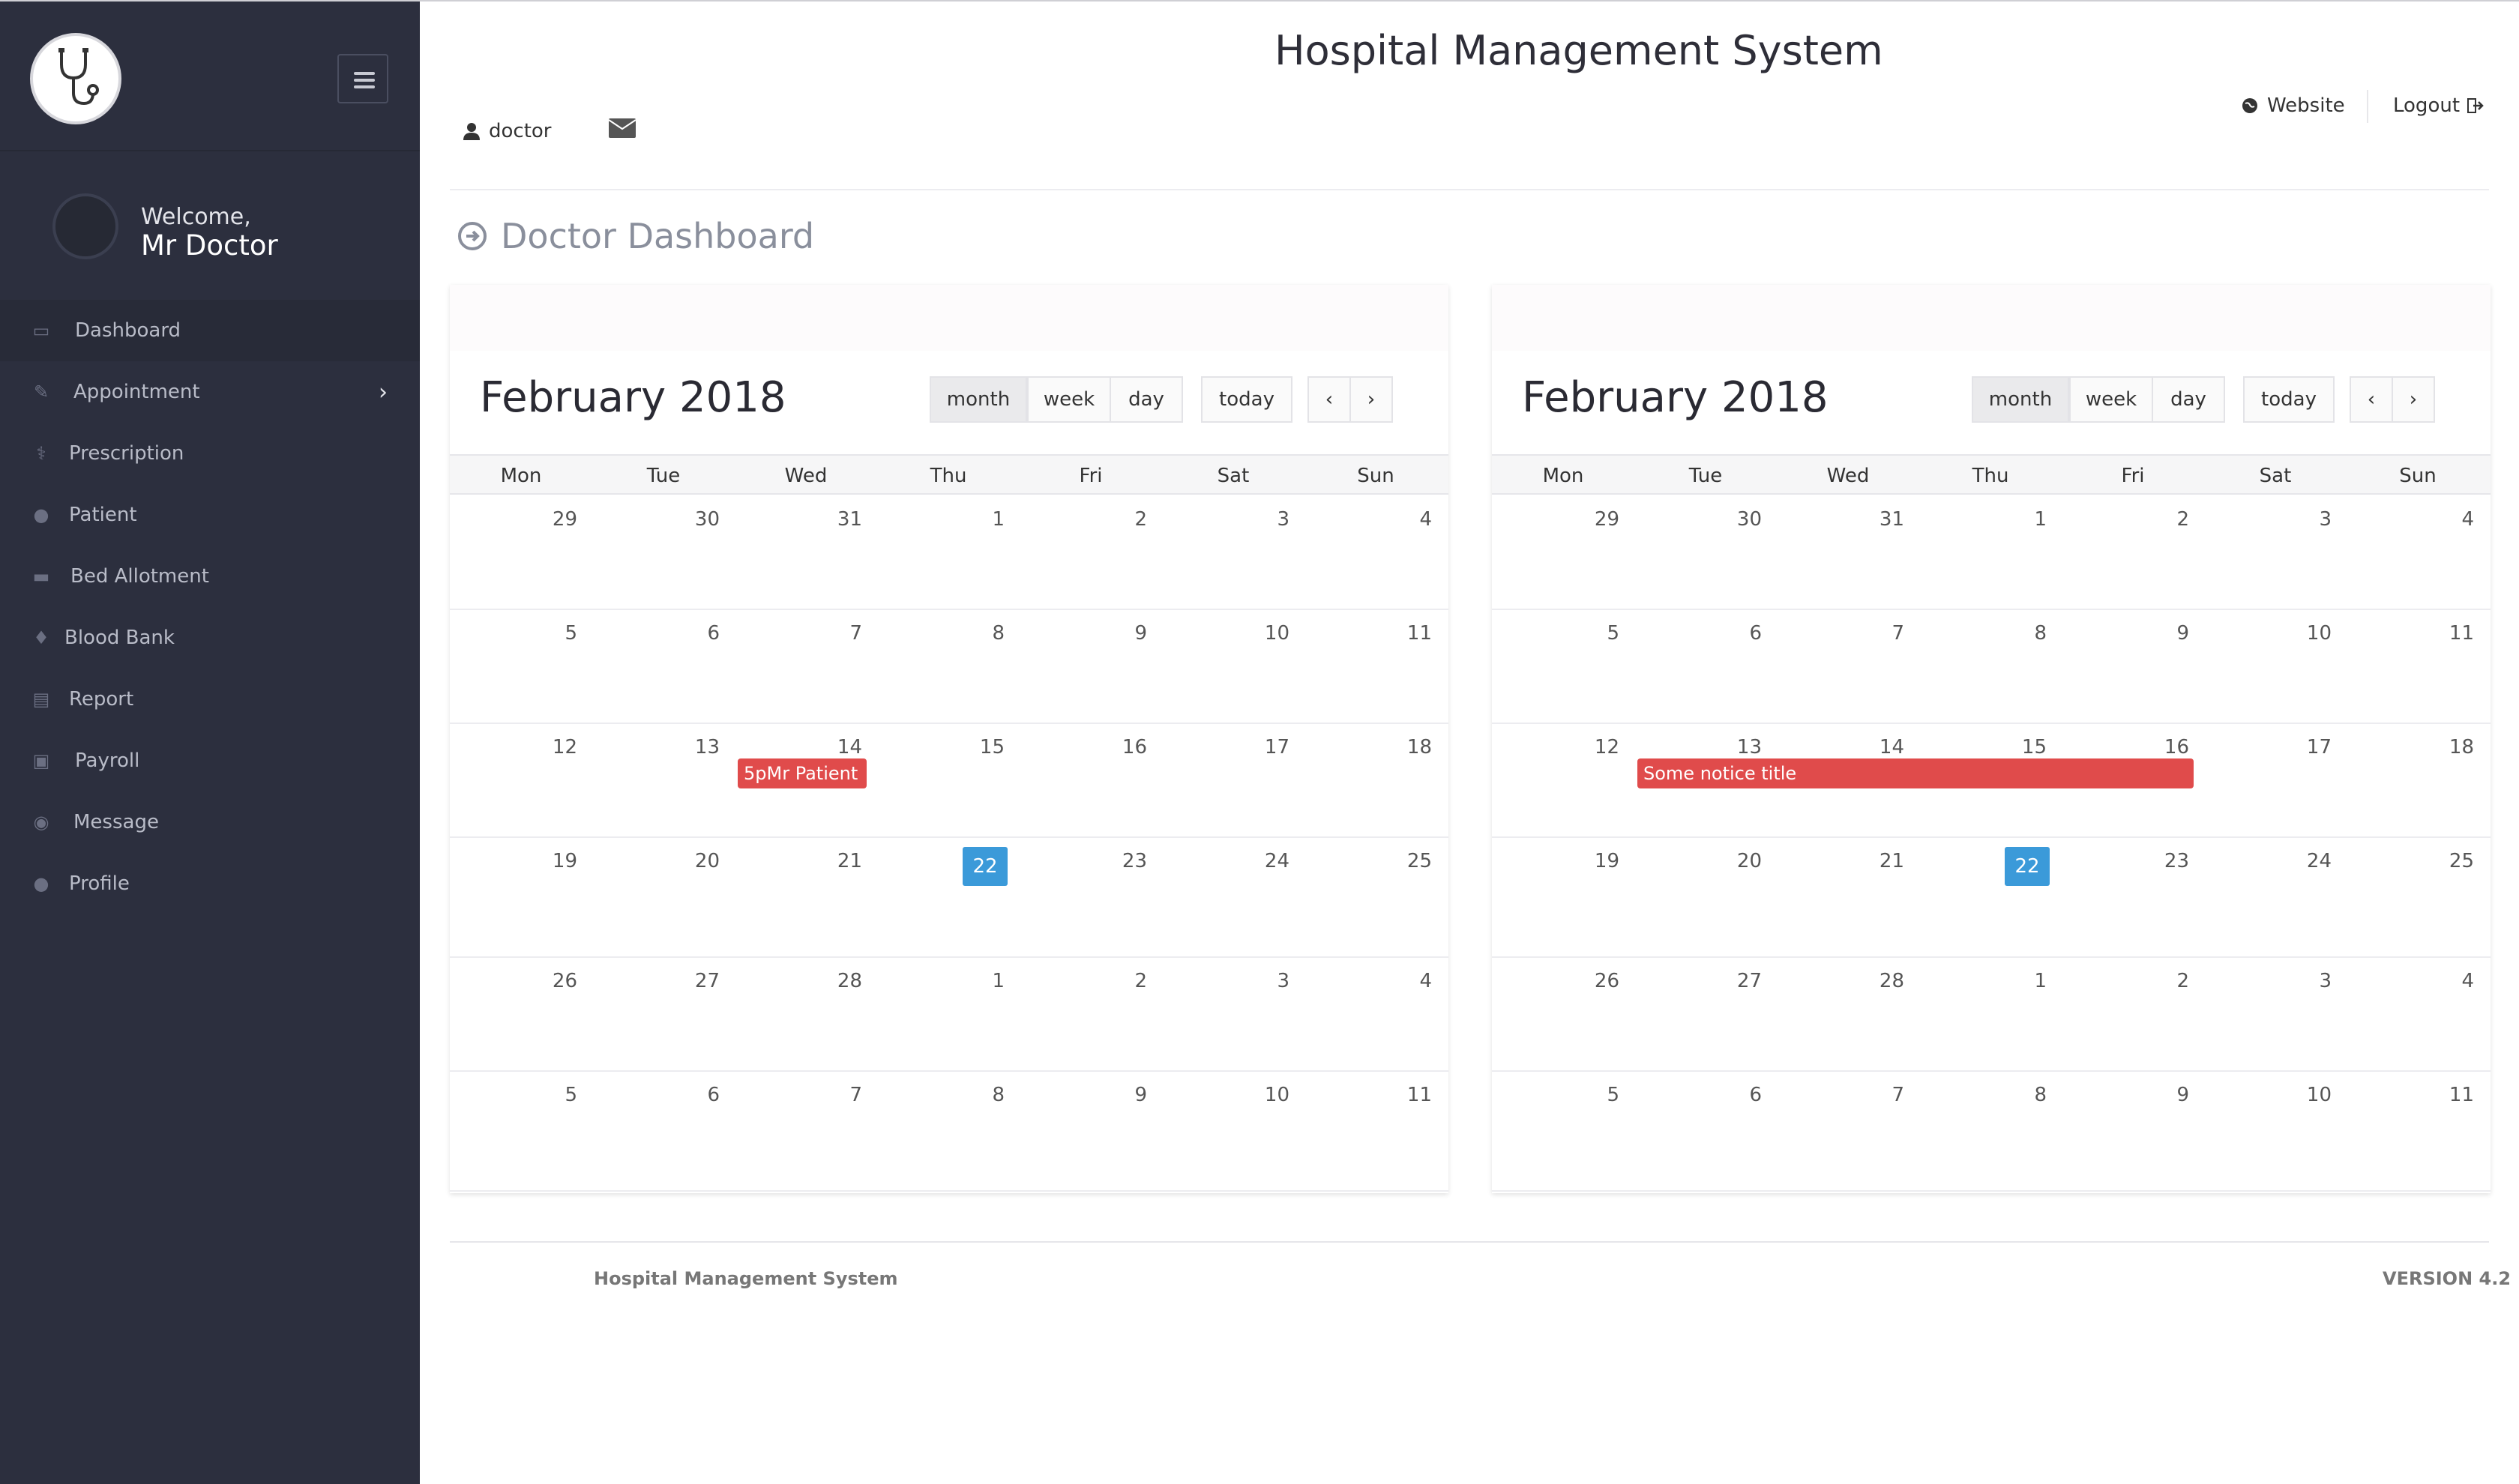 The image size is (2519, 1484). What do you see at coordinates (210, 577) in the screenshot?
I see `sidebar-item-bed-allotment: ▬ Bed Allotment` at bounding box center [210, 577].